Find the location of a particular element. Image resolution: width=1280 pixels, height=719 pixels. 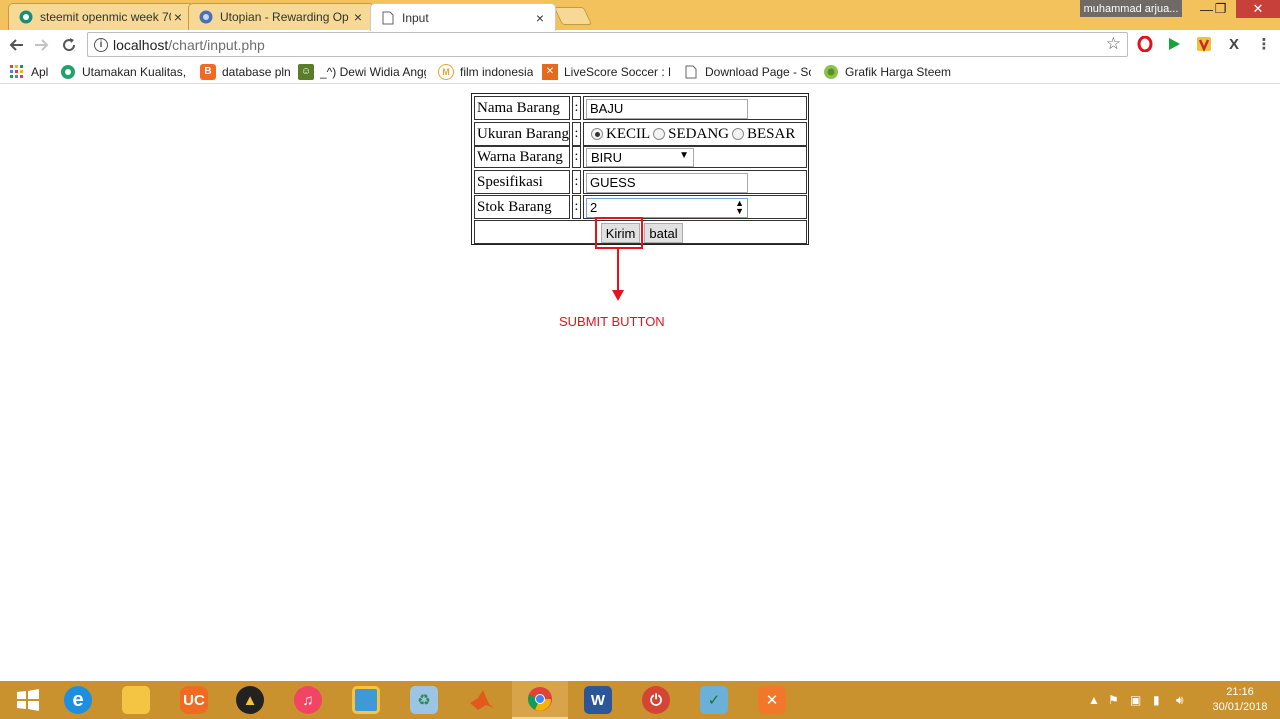

bookmark-database-pln: B database pln is located at coordinates (245, 71).